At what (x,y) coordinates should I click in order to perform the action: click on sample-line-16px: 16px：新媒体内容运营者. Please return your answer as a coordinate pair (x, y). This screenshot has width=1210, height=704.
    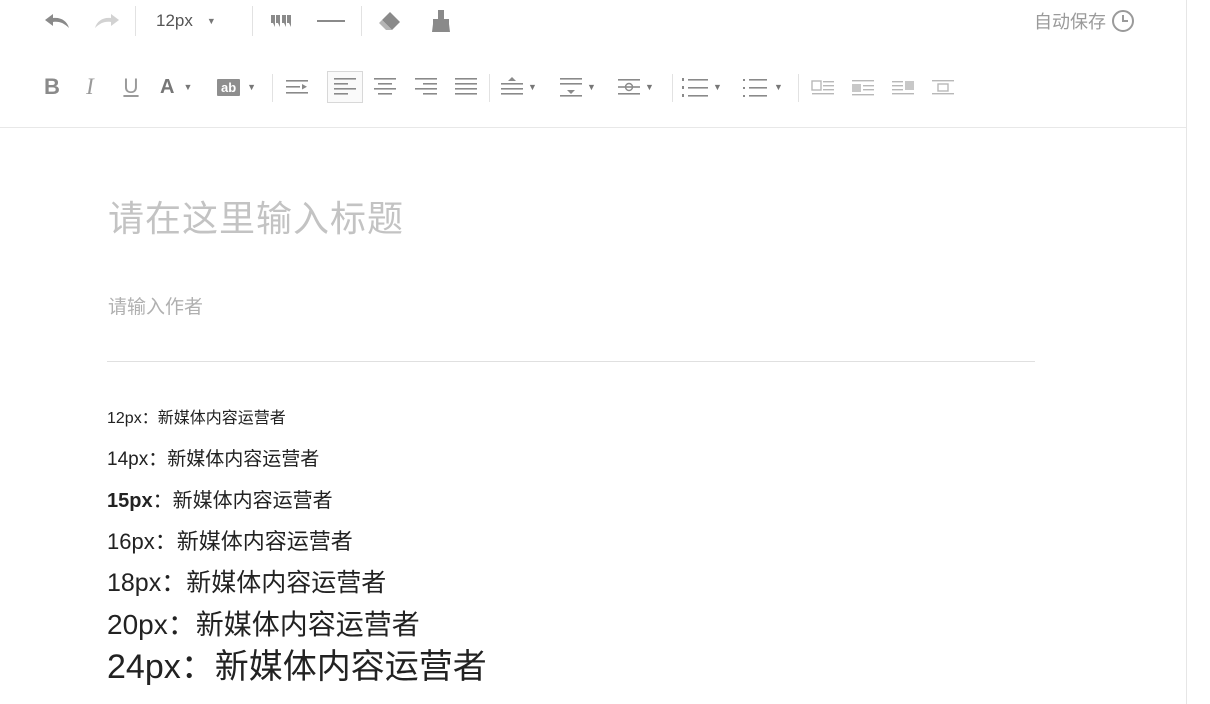
    Looking at the image, I should click on (230, 540).